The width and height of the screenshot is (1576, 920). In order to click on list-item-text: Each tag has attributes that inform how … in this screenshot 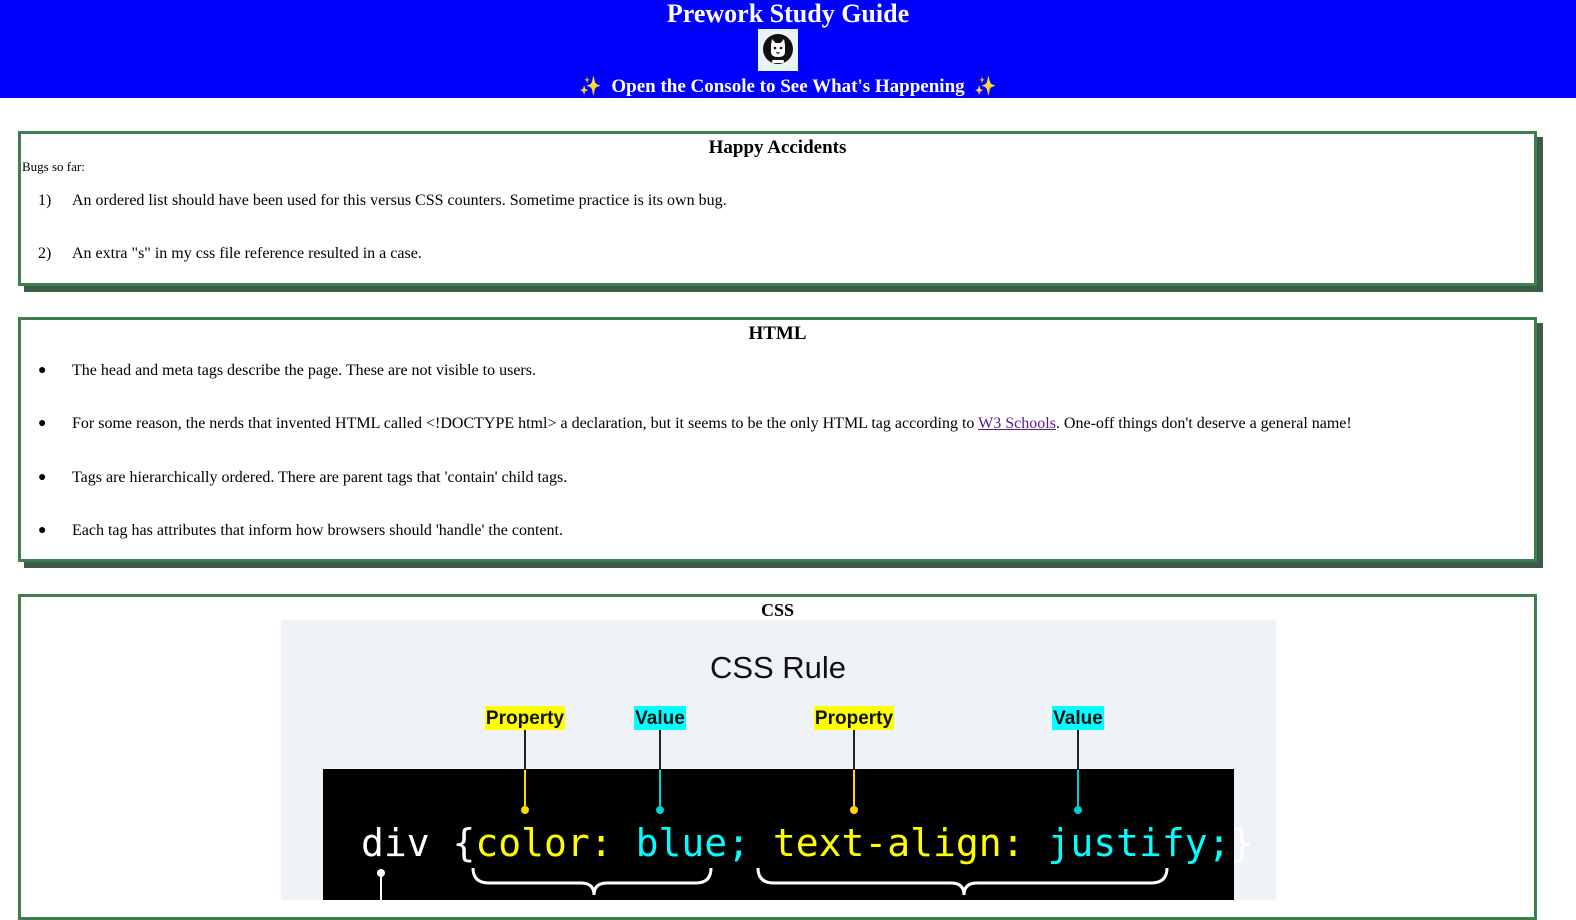, I will do `click(317, 530)`.